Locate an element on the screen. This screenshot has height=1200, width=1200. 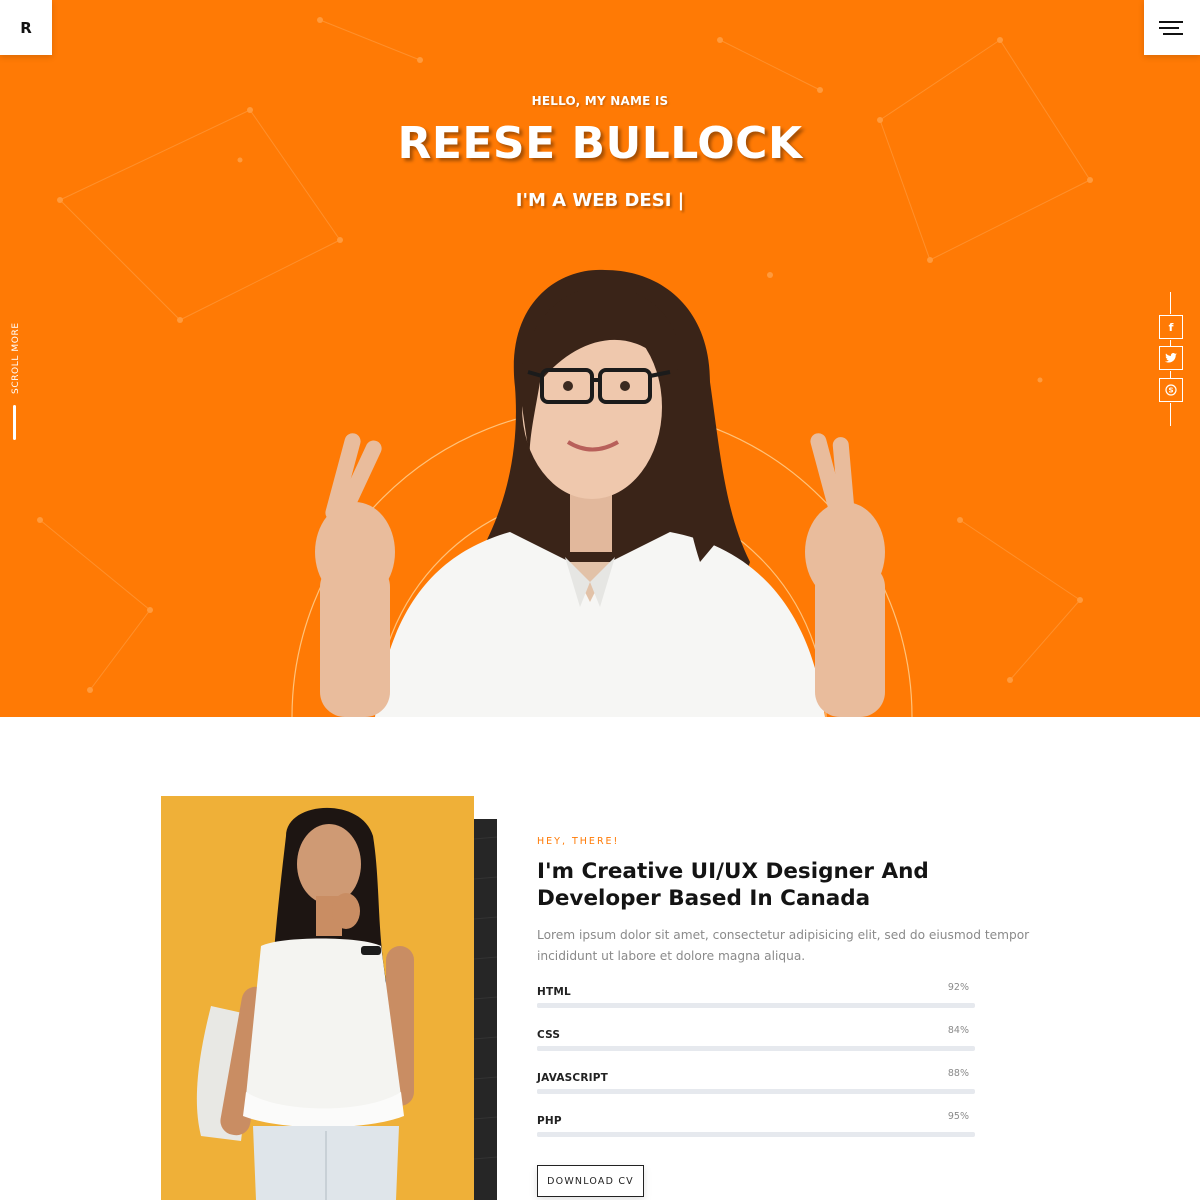
skill-row: JAVASCRIPT 88% is located at coordinates (756, 1085).